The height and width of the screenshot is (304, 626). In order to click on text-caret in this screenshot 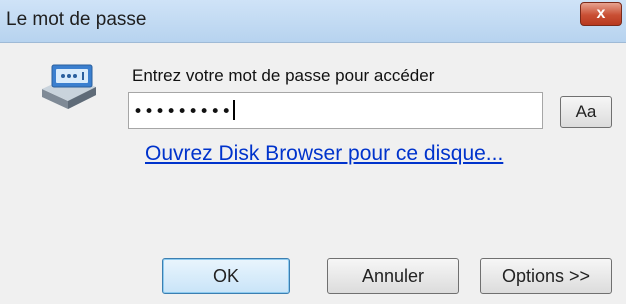, I will do `click(234, 110)`.